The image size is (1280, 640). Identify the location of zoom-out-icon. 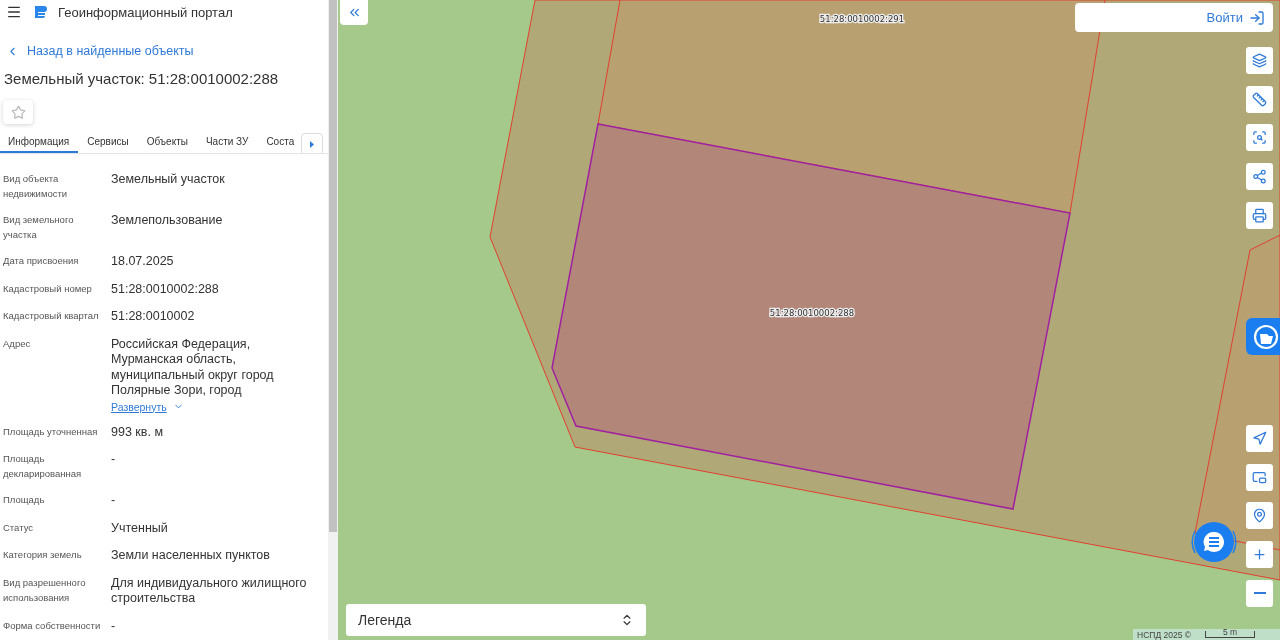
(1259, 593).